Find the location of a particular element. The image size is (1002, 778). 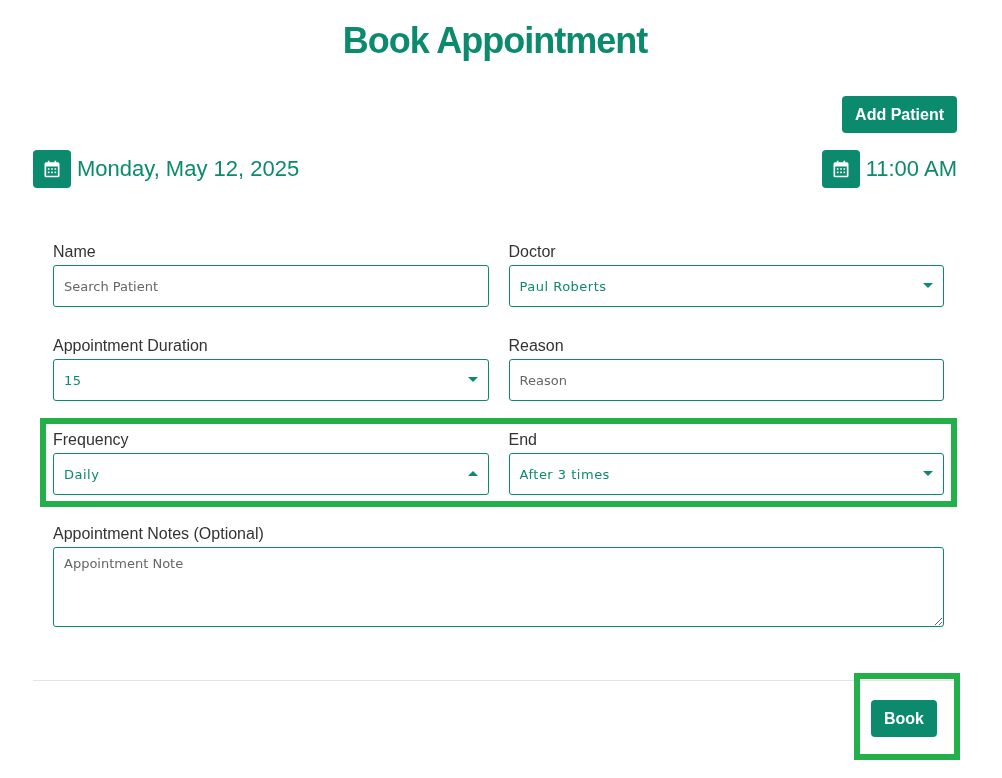

add-patient-button: Add Patient is located at coordinates (899, 114).